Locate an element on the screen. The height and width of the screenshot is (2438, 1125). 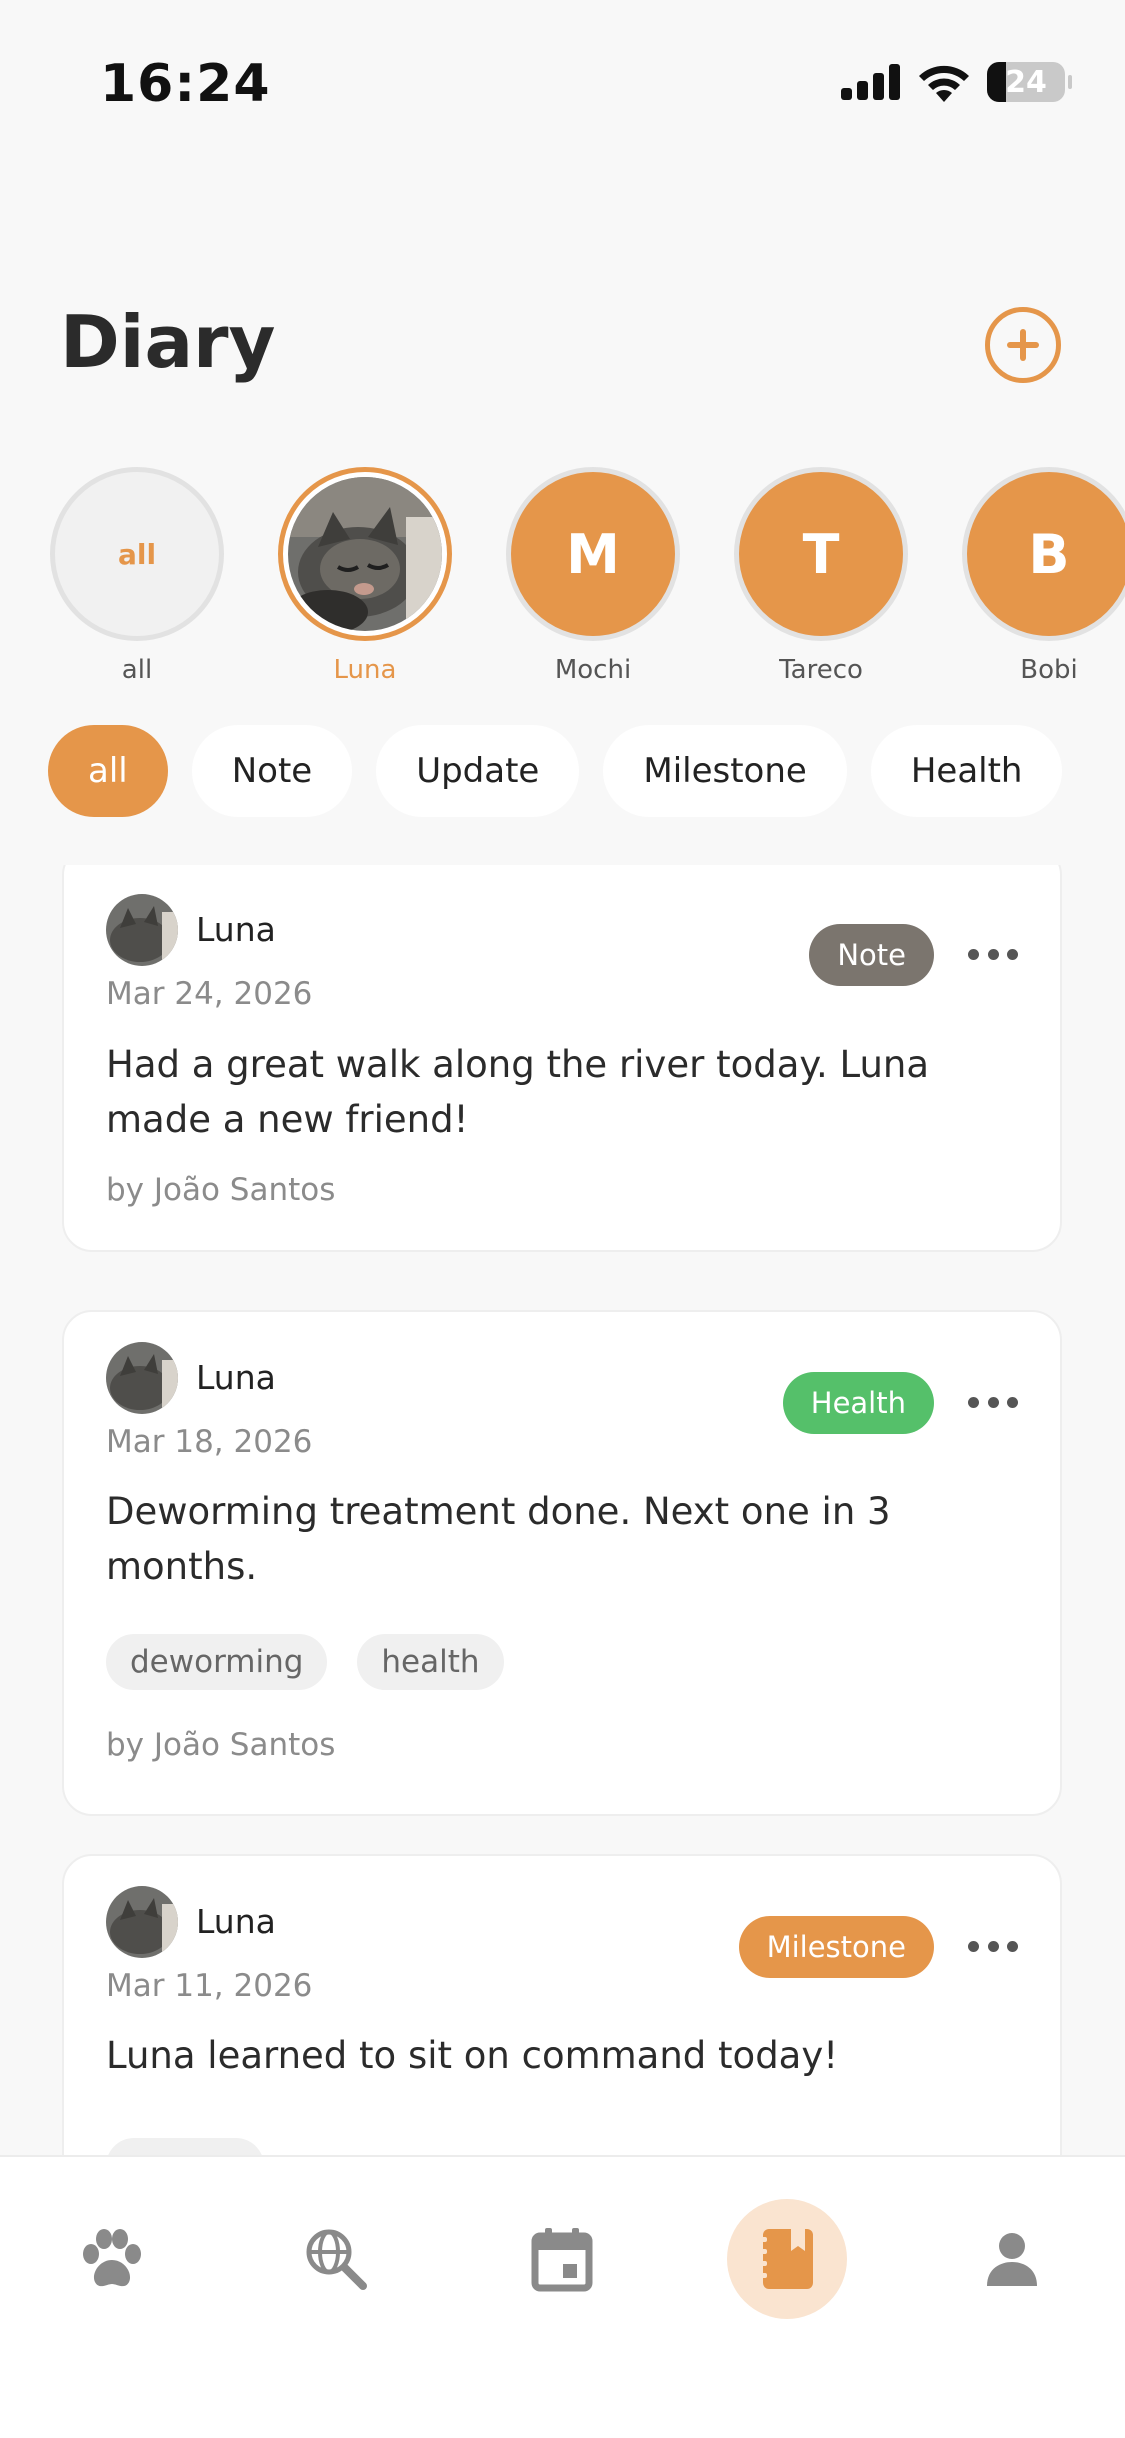
globe-search-icon is located at coordinates (336, 2259).